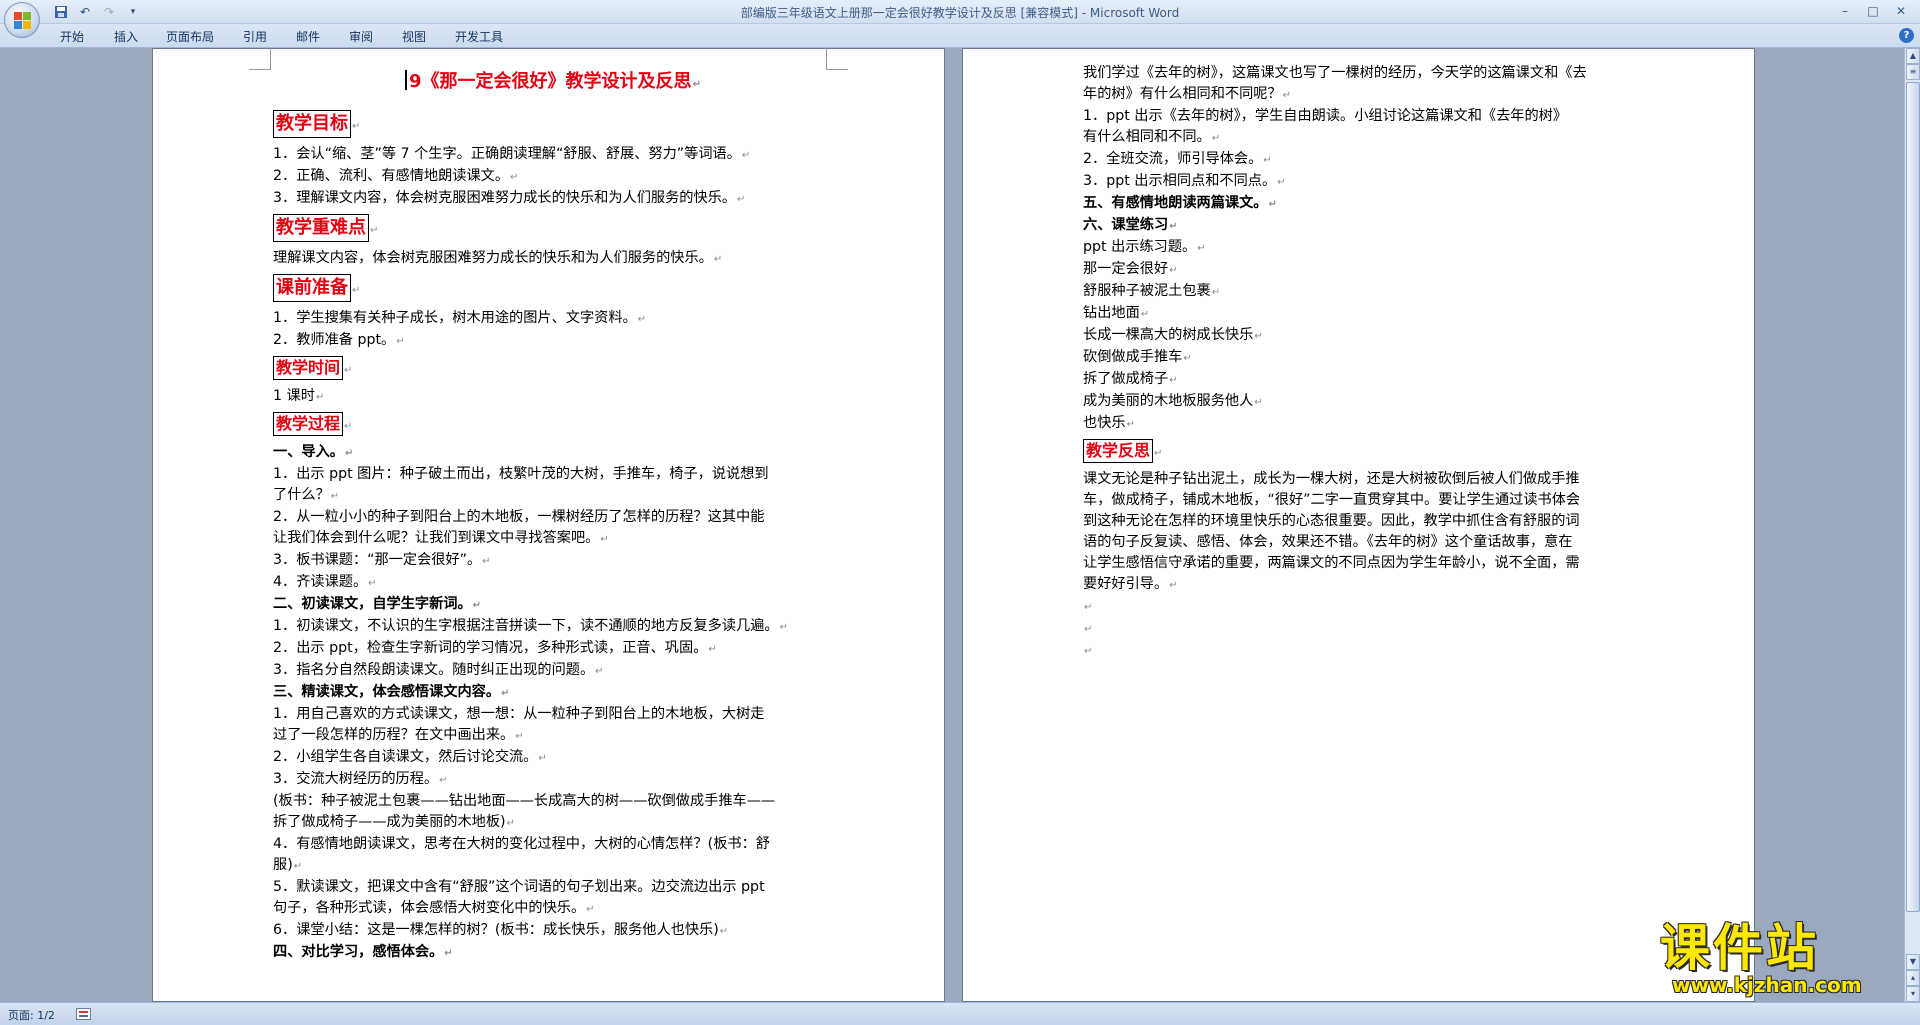  I want to click on paragraph: 服)↵, so click(288, 865).